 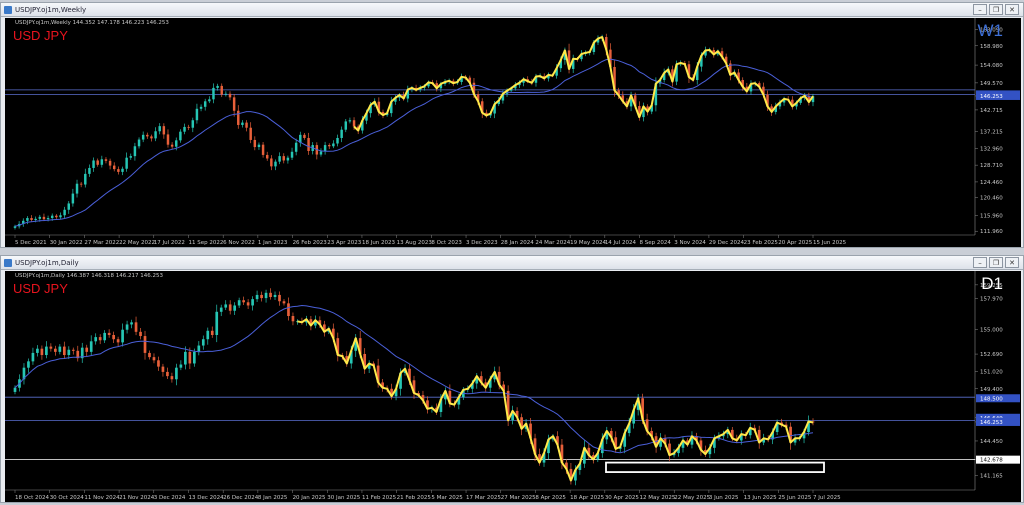 What do you see at coordinates (309, 498) in the screenshot?
I see `time-tick-label: 20 Jan 2025` at bounding box center [309, 498].